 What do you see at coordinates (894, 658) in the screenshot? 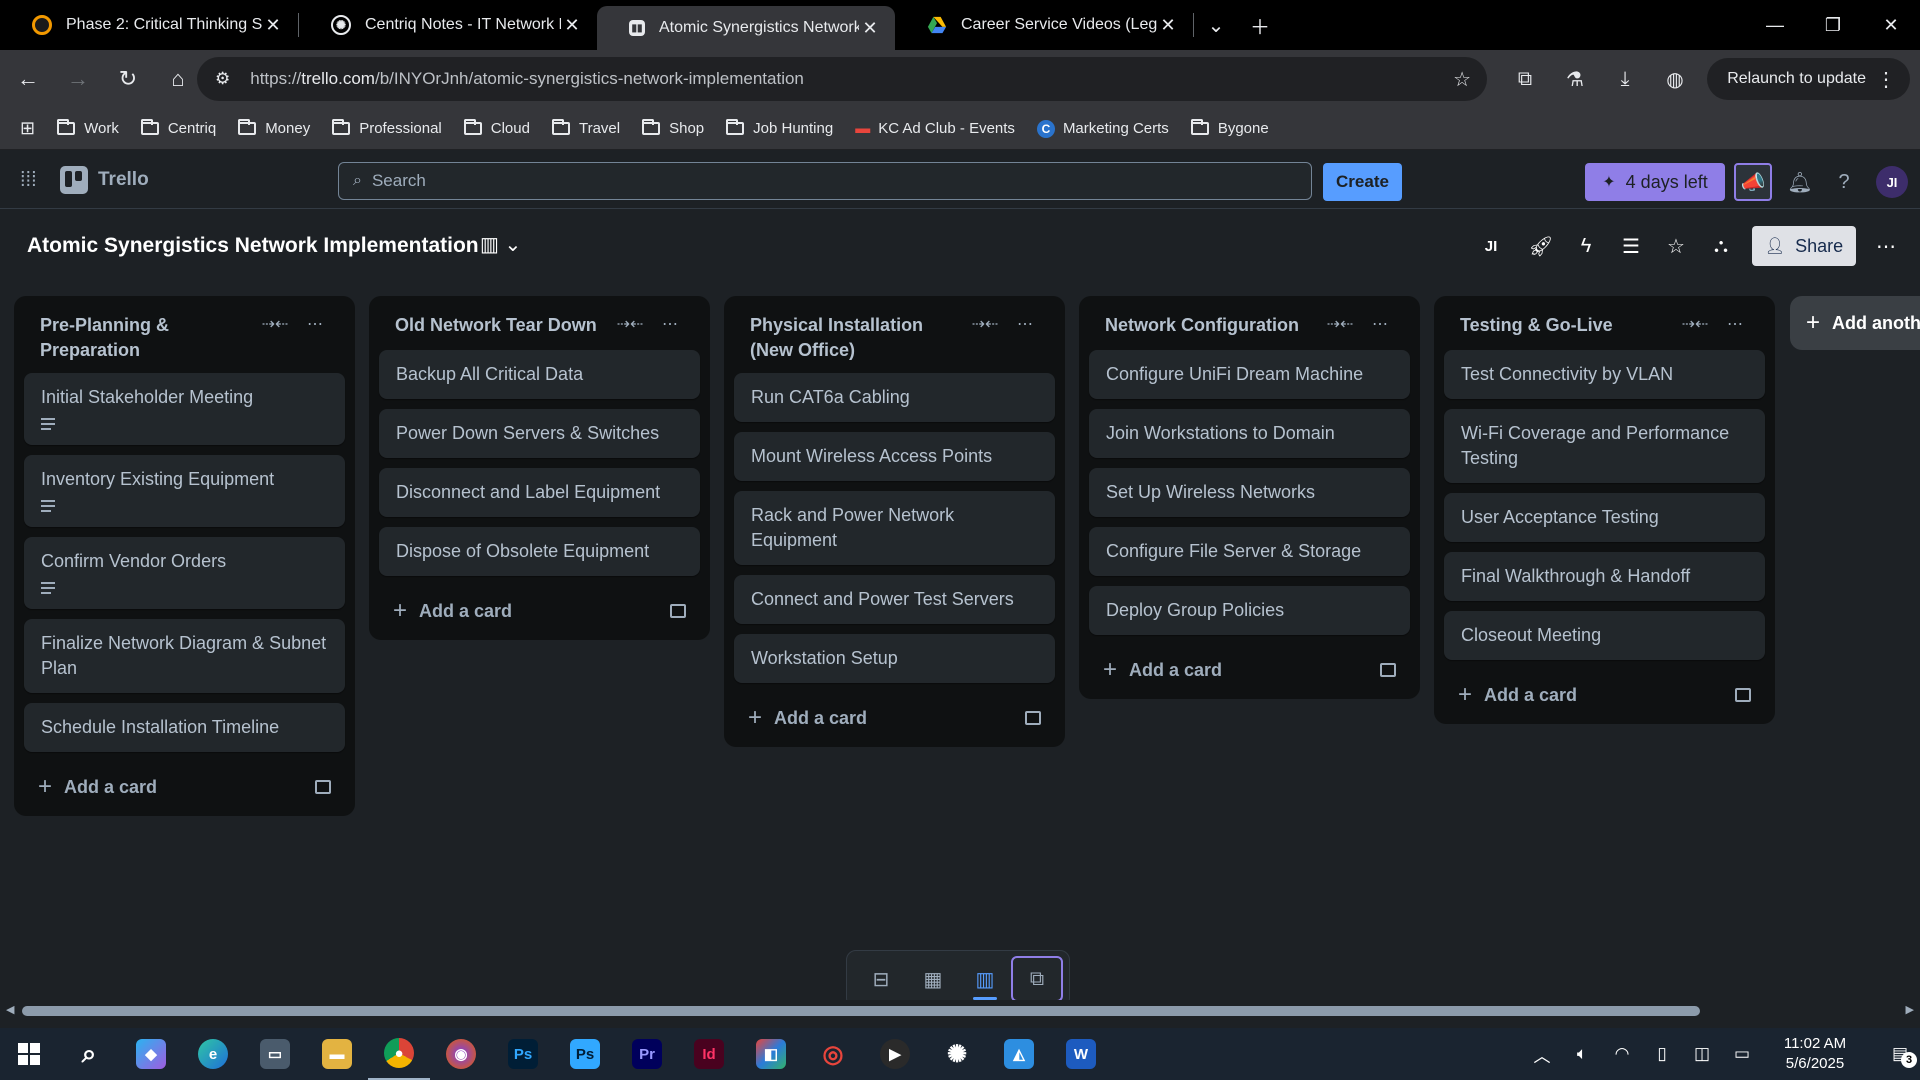
I see `card: Workstation Setup` at bounding box center [894, 658].